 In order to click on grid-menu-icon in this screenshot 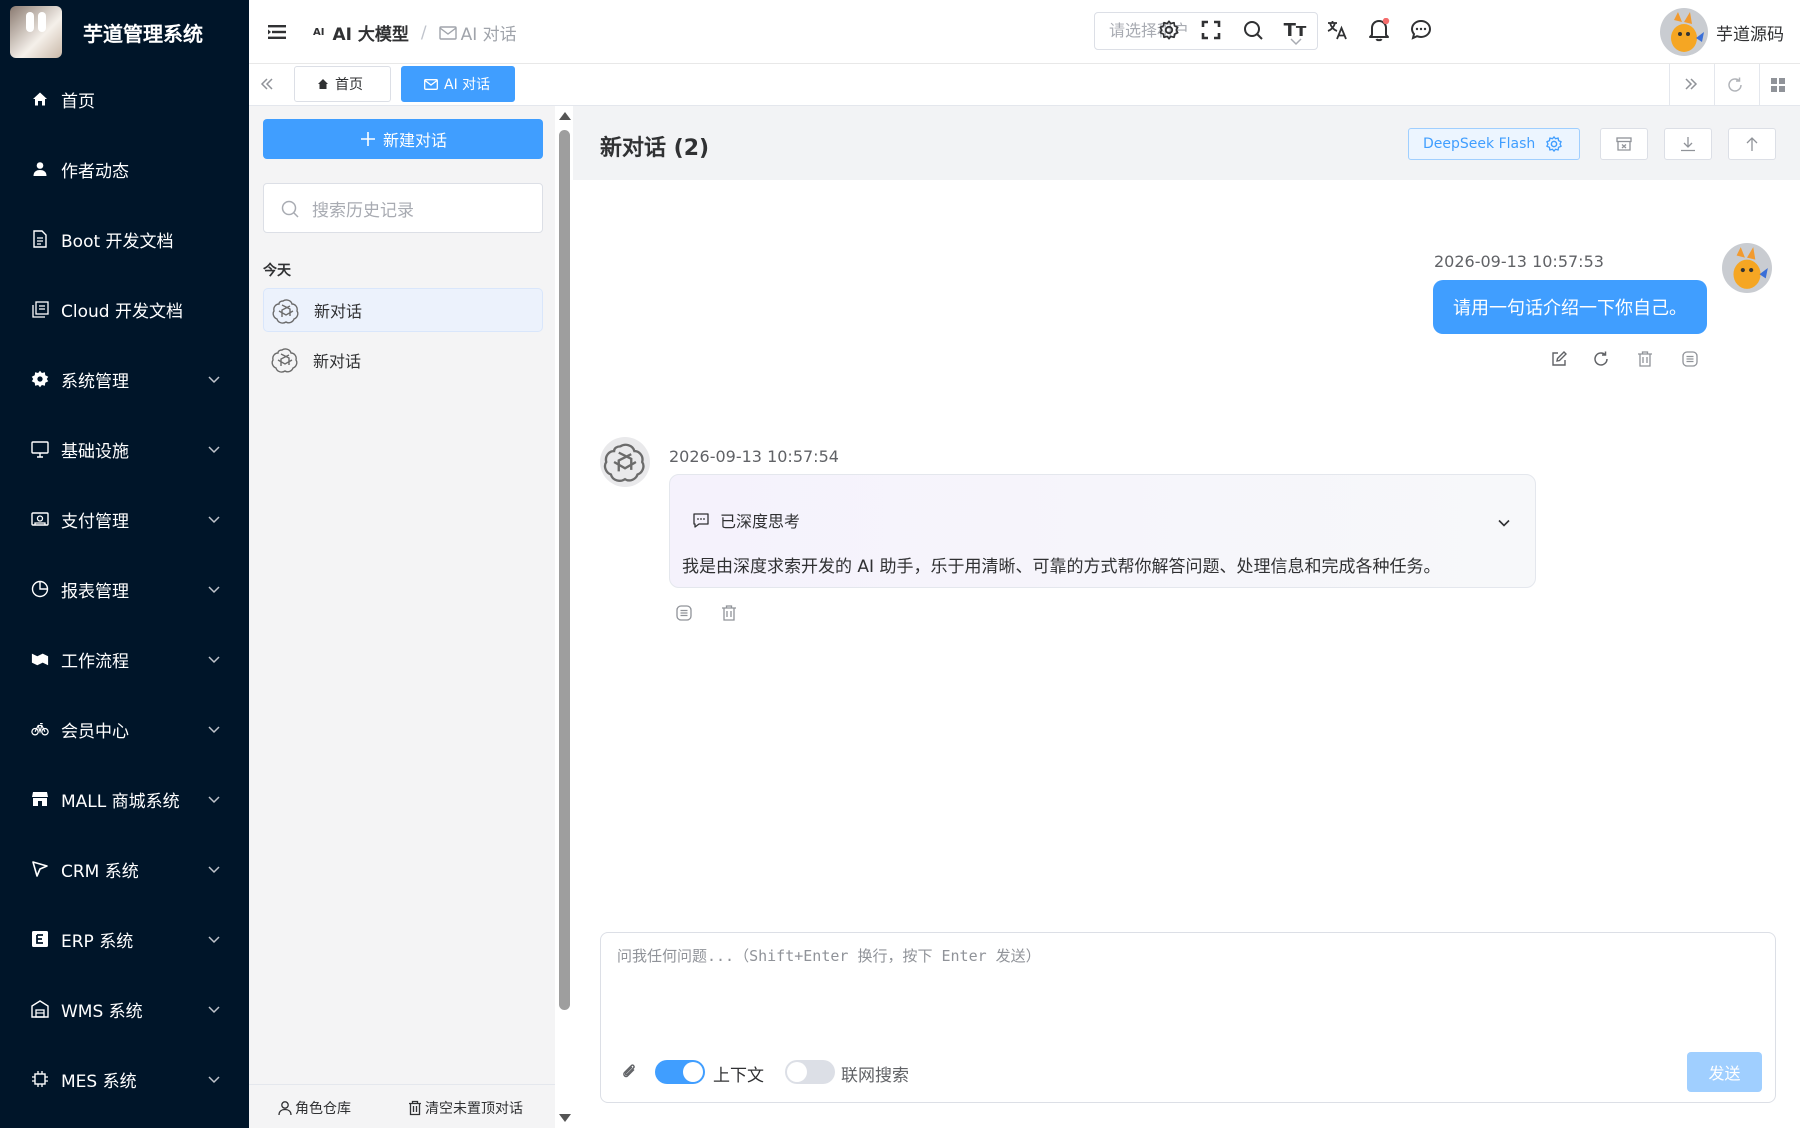, I will do `click(1778, 87)`.